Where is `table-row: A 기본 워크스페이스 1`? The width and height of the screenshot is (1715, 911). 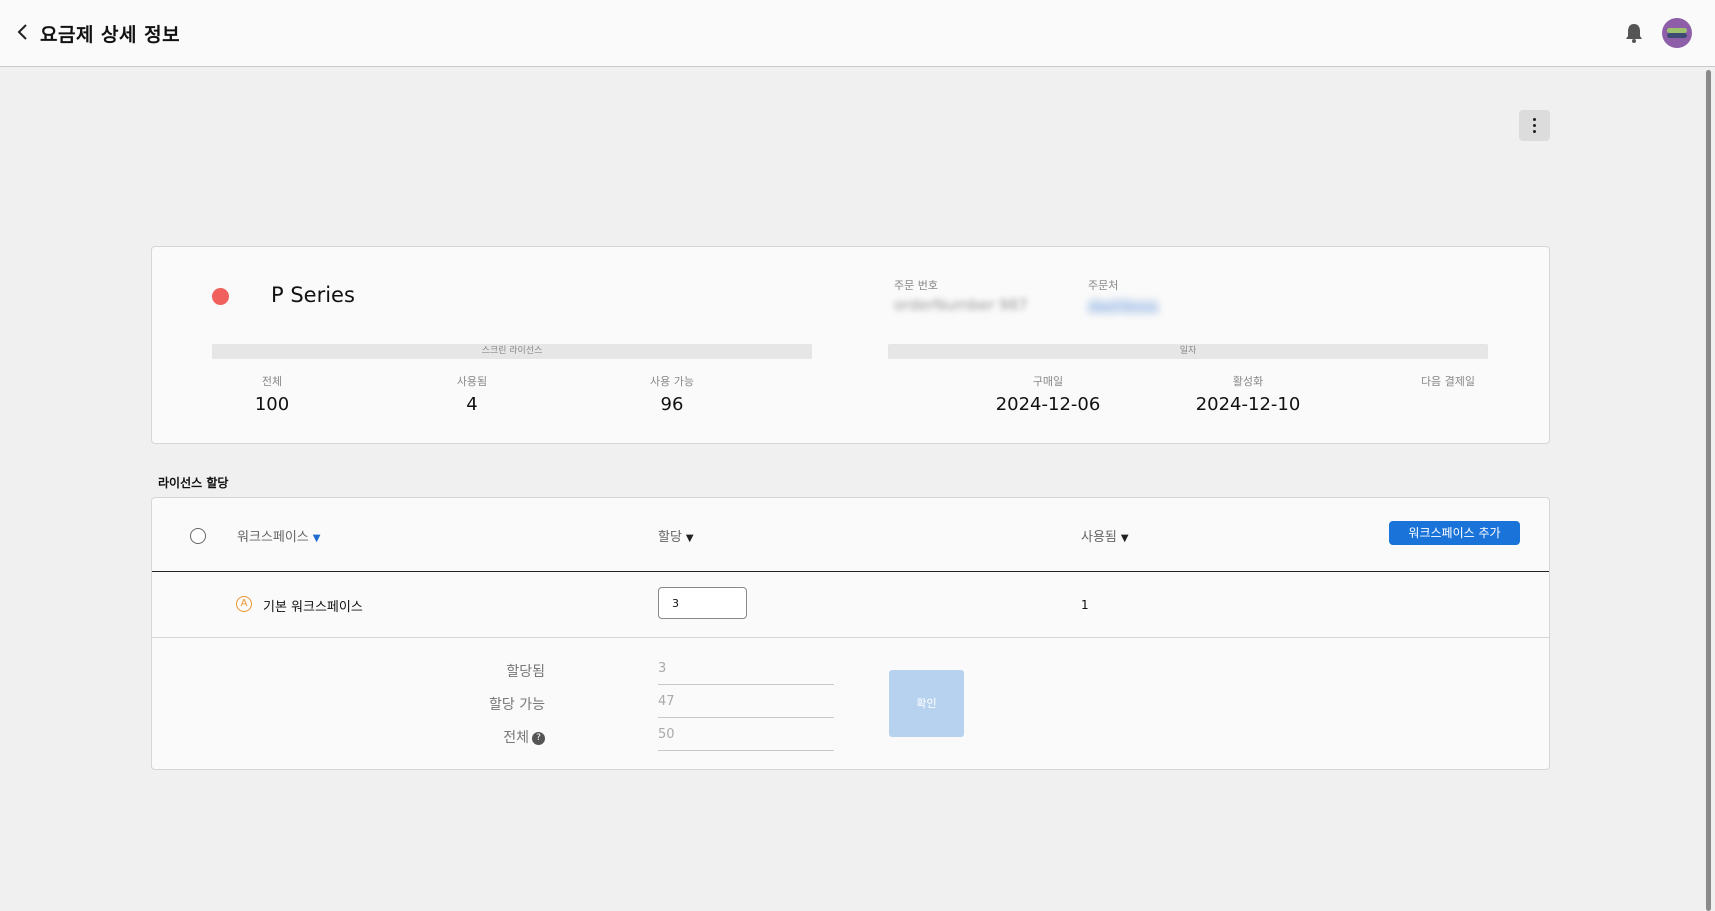 table-row: A 기본 워크스페이스 1 is located at coordinates (850, 605).